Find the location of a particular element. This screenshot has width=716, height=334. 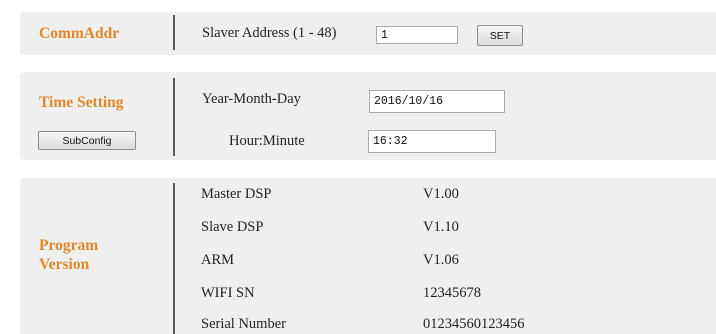

time-setting-title: Time Setting is located at coordinates (81, 102).